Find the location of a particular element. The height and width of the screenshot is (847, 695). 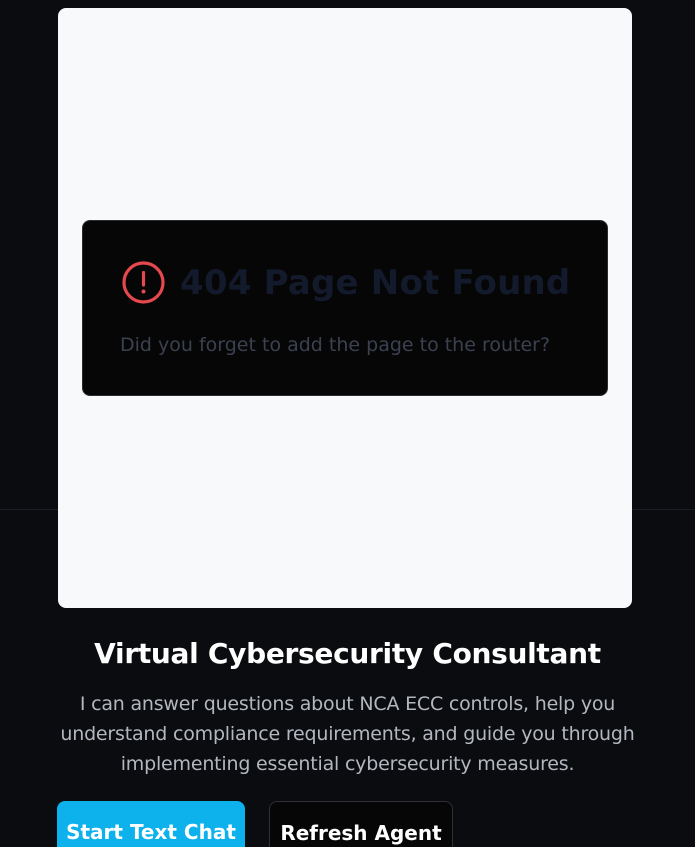

start-text-chat-button: Start Text Chat is located at coordinates (151, 824).